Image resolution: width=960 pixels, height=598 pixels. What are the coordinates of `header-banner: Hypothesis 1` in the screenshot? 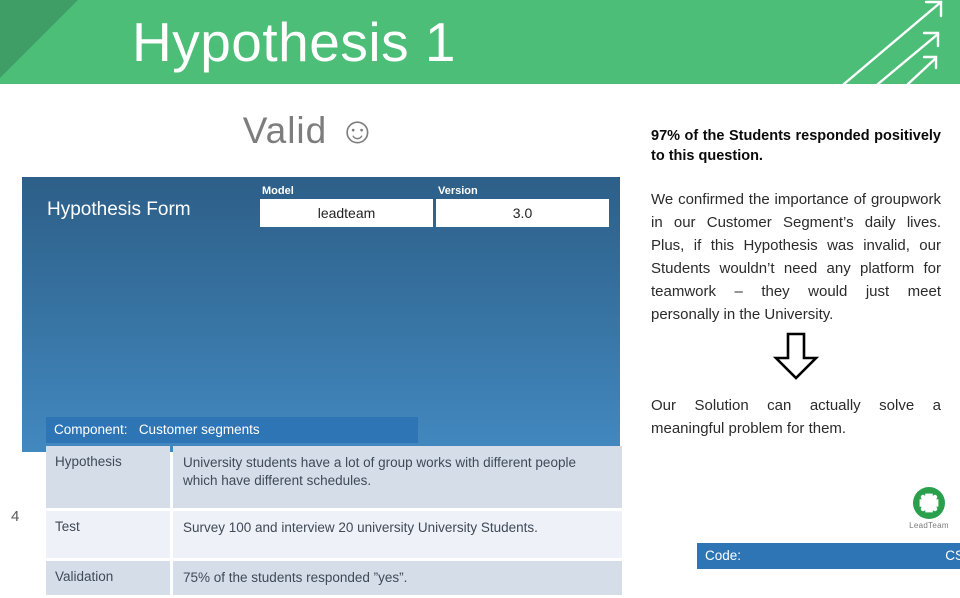 It's located at (480, 42).